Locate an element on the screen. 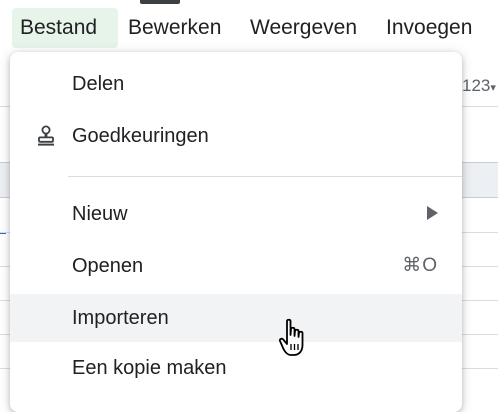 Image resolution: width=498 pixels, height=412 pixels. menu-item-label: Importeren is located at coordinates (120, 318).